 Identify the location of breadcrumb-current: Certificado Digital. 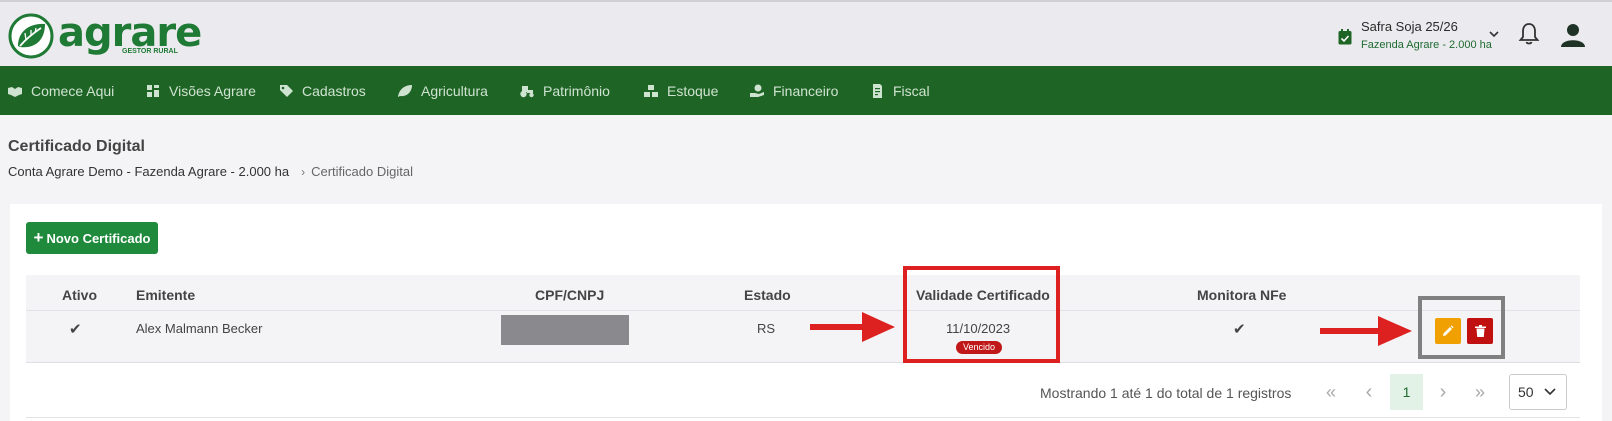
(362, 171).